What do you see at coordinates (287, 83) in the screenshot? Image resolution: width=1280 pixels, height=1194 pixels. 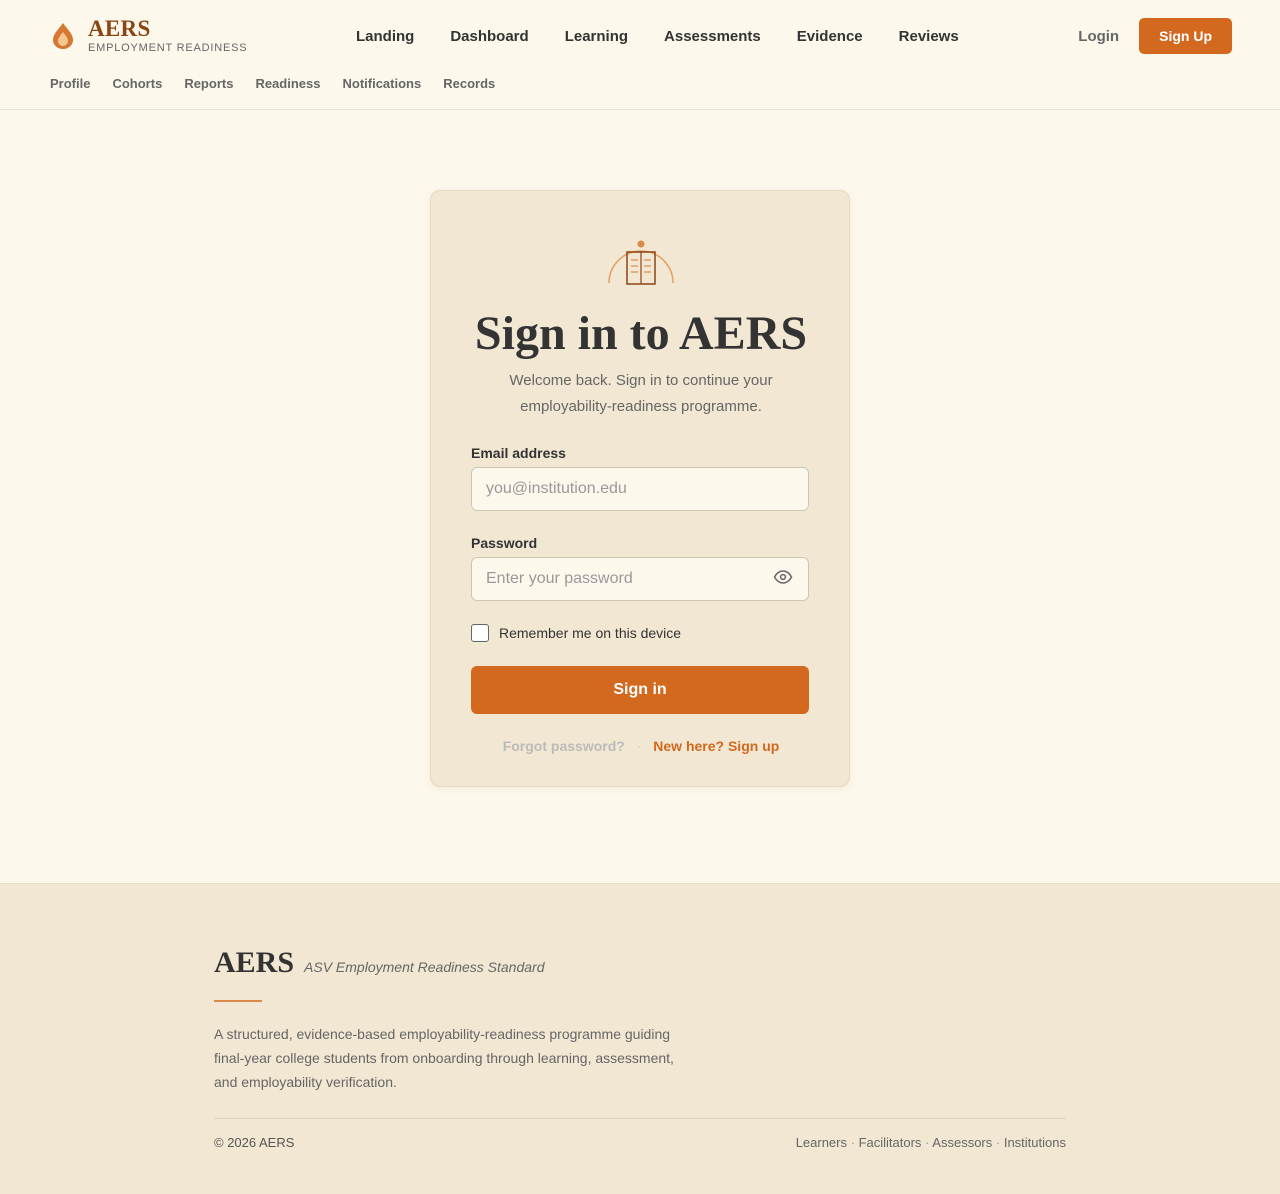 I see `subnav-item-readiness: Readiness` at bounding box center [287, 83].